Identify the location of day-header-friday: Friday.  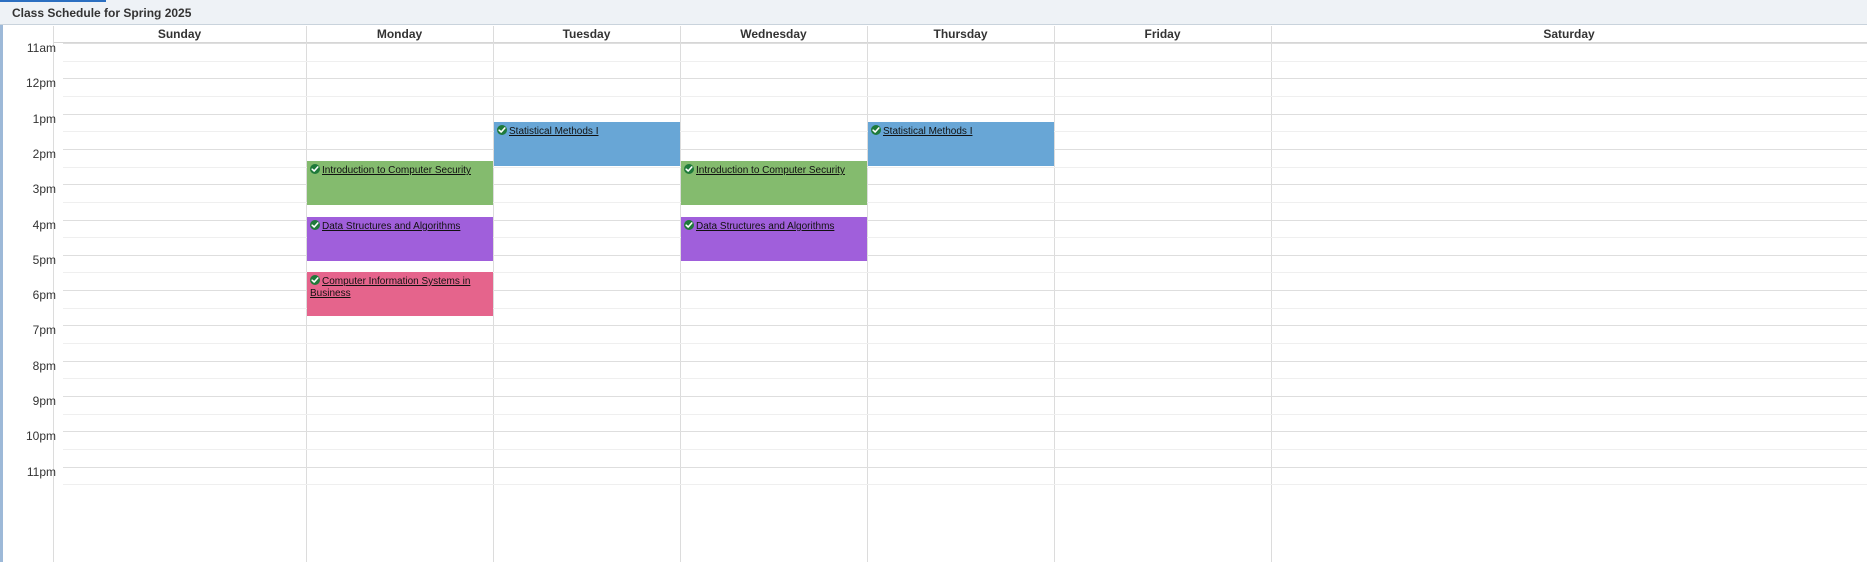
(1162, 34).